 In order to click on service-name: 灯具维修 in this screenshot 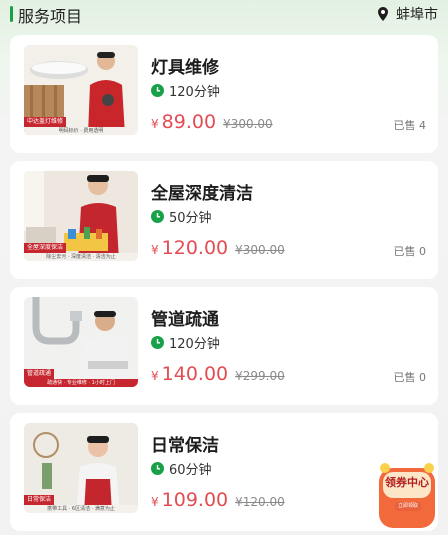, I will do `click(185, 68)`.